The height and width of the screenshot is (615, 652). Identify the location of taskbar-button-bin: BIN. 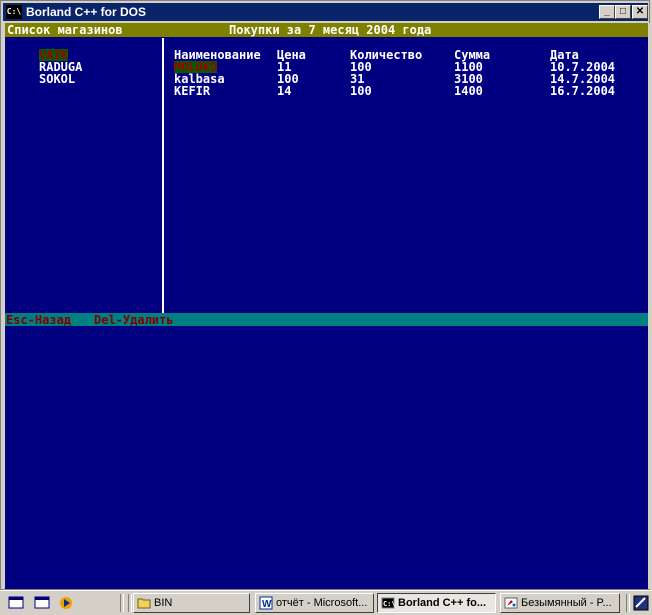
(191, 603).